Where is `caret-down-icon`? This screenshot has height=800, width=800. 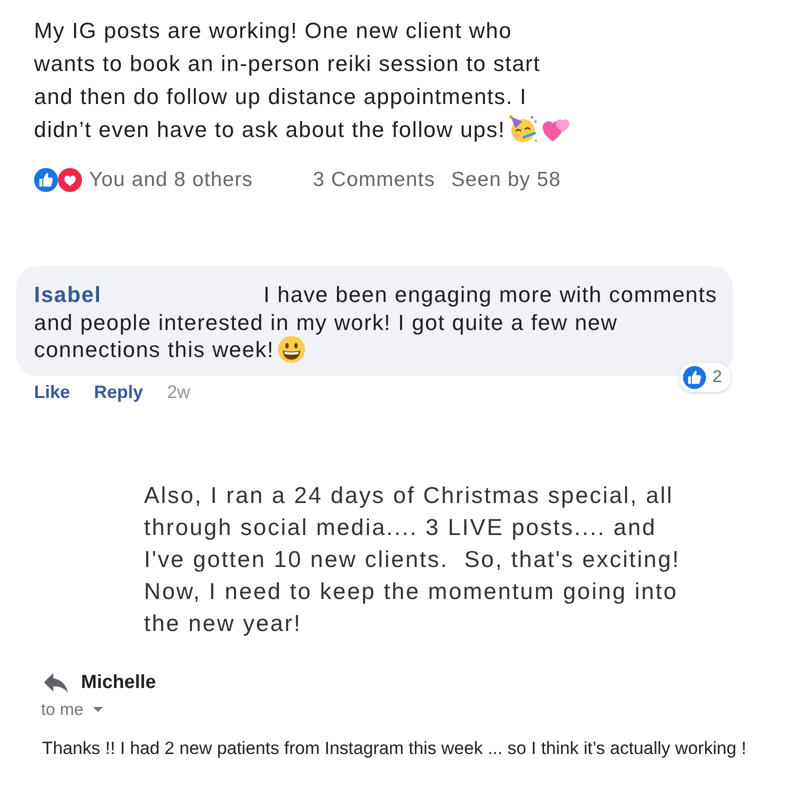
caret-down-icon is located at coordinates (97, 709).